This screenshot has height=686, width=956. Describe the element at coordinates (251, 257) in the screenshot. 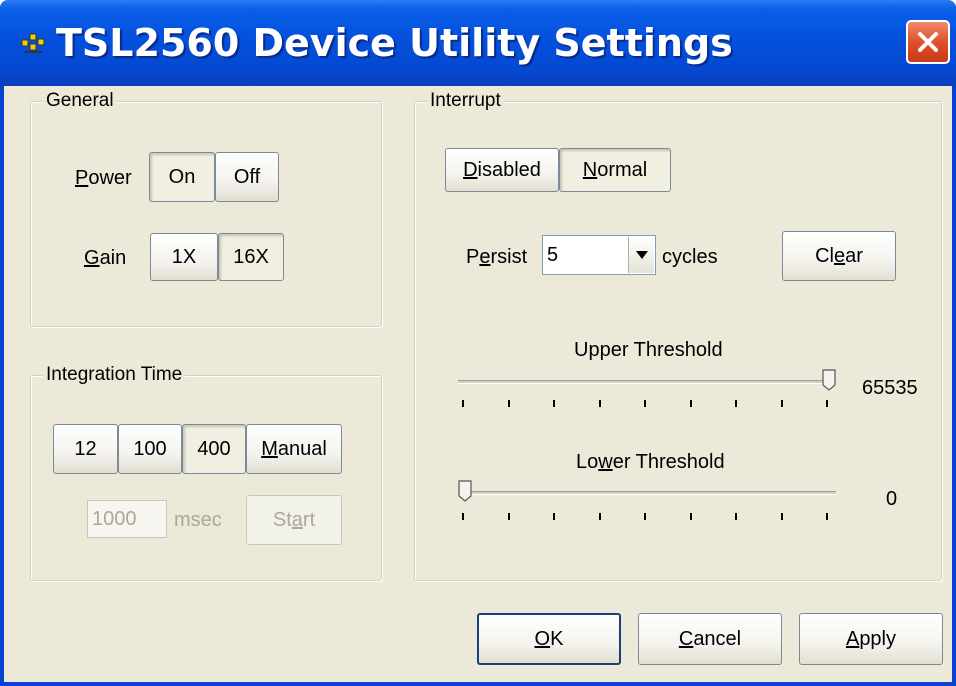

I see `gain-16x-button: 16X` at that location.